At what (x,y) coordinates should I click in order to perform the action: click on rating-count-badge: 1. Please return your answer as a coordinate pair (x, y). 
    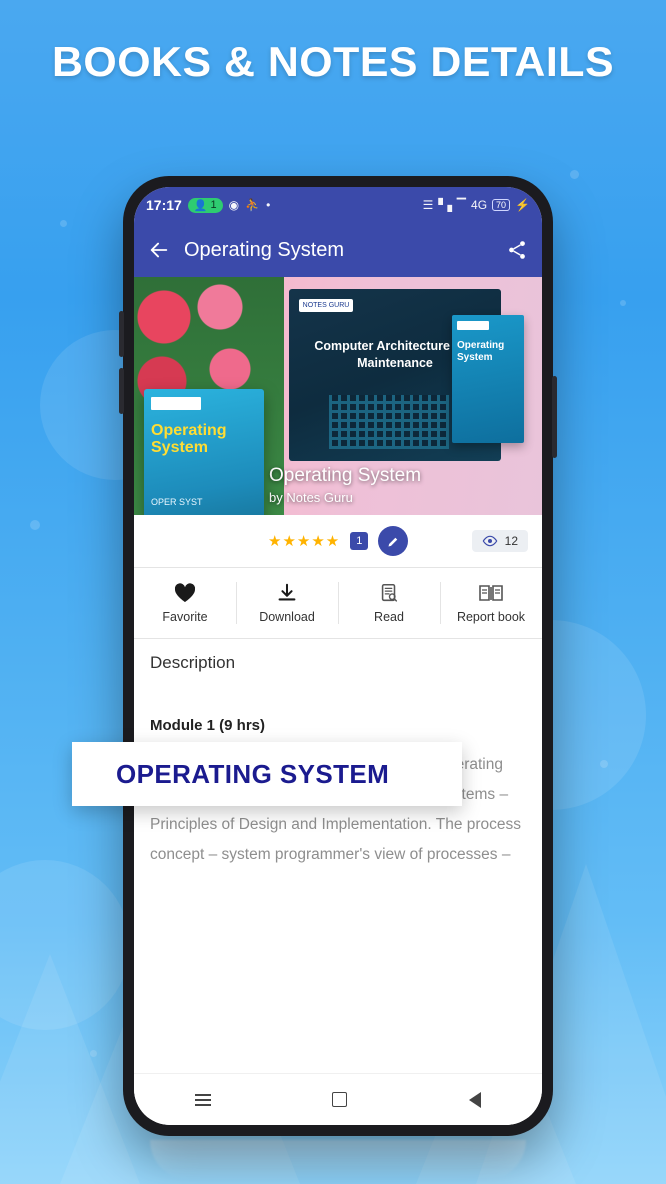
    Looking at the image, I should click on (359, 541).